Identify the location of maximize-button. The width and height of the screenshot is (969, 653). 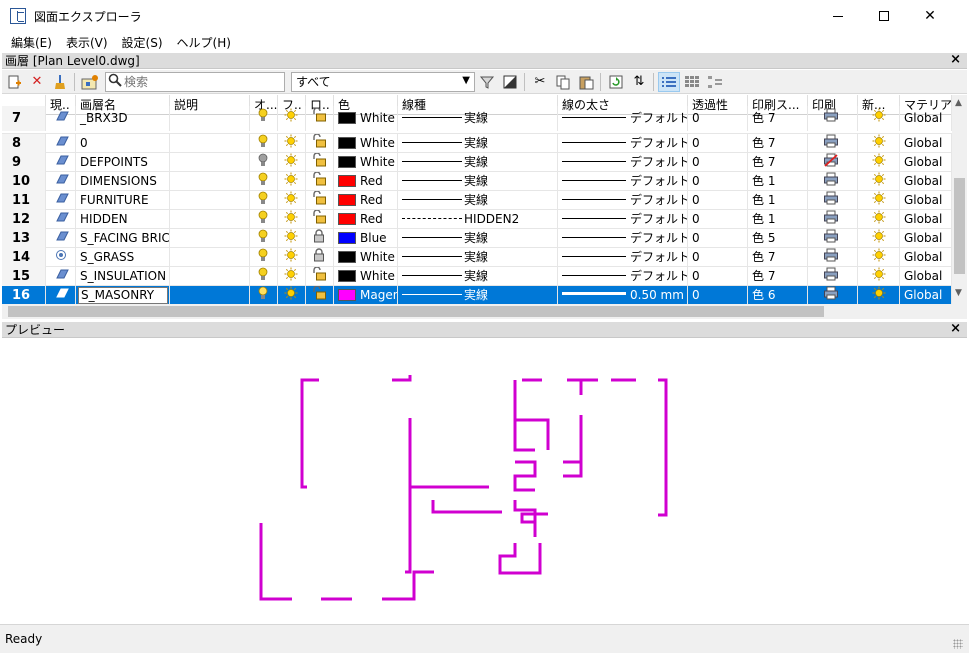
(884, 16).